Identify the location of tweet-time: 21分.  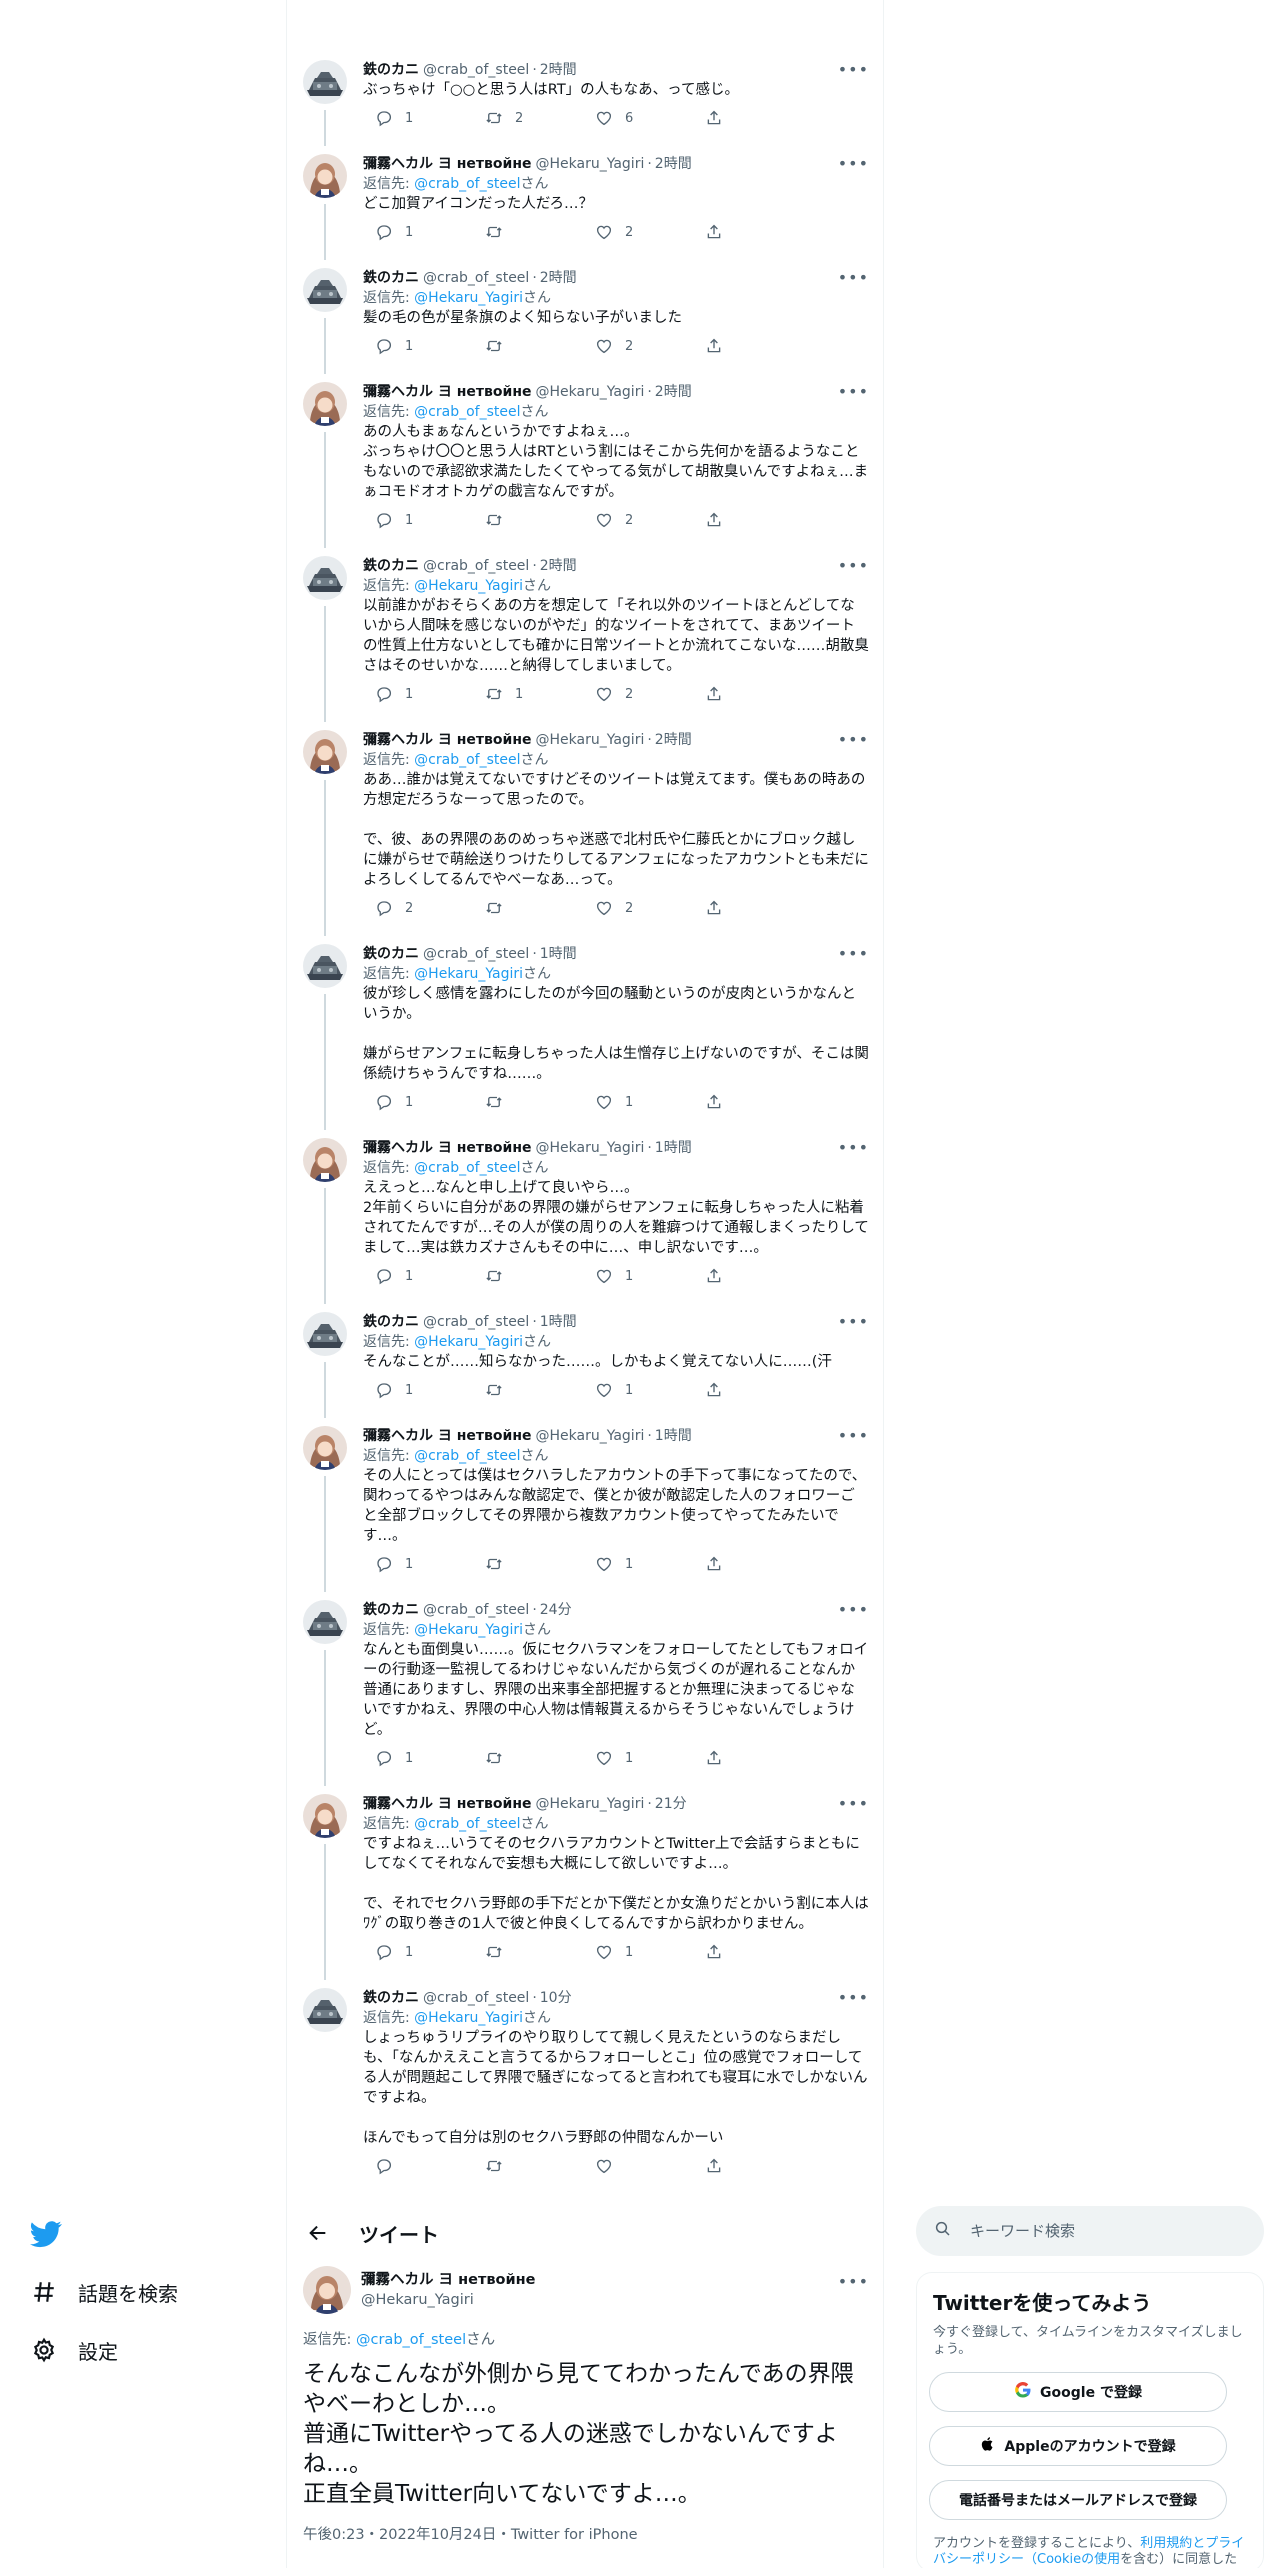
(671, 1804).